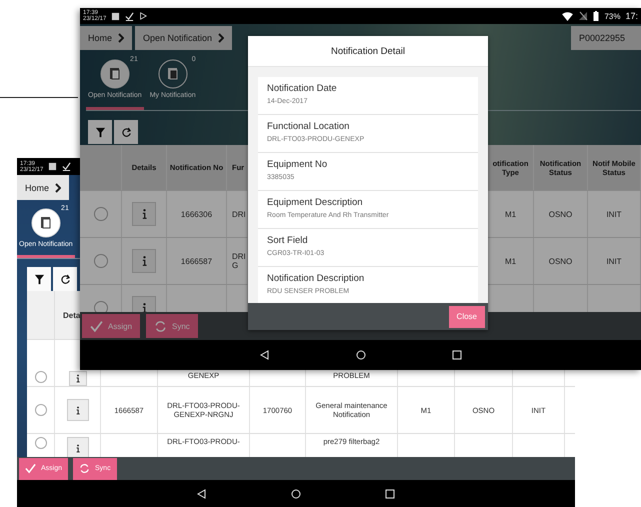 This screenshot has width=641, height=507. Describe the element at coordinates (316, 278) in the screenshot. I see `field-label: Notification Description` at that location.